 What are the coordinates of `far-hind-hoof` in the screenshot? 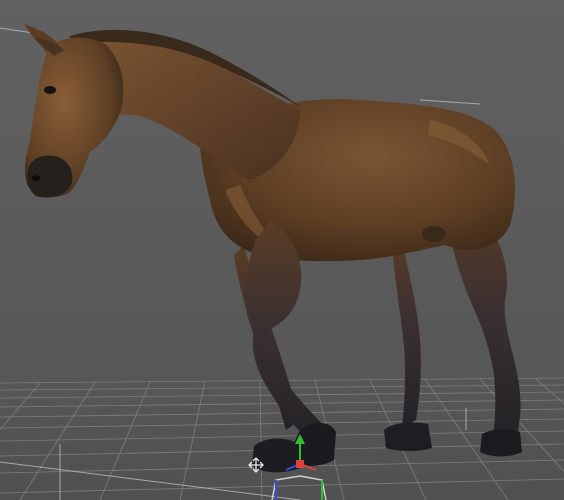 It's located at (408, 436).